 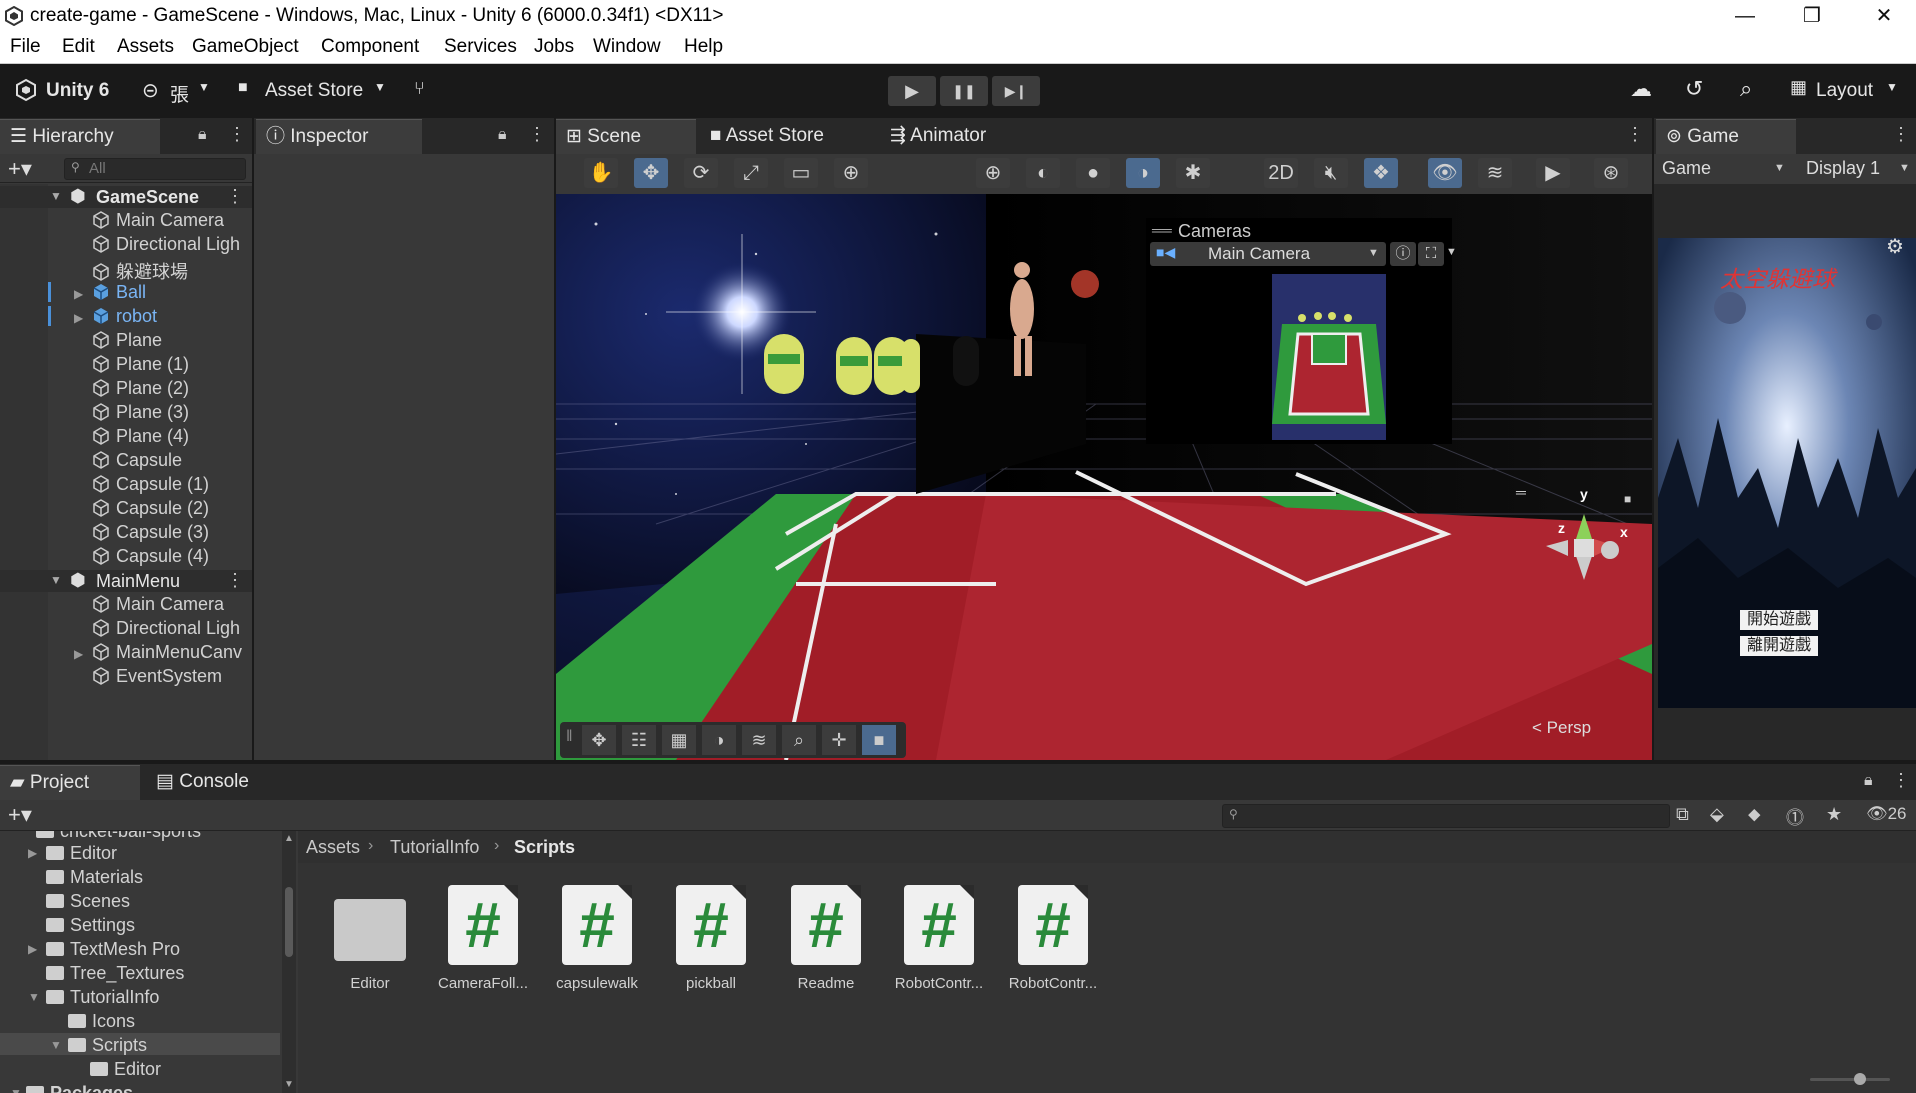 I want to click on hierarchy-item: Plane (1), so click(x=140, y=364).